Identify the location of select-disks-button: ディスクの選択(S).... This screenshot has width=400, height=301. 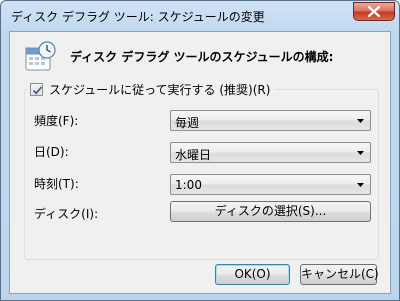
(270, 211).